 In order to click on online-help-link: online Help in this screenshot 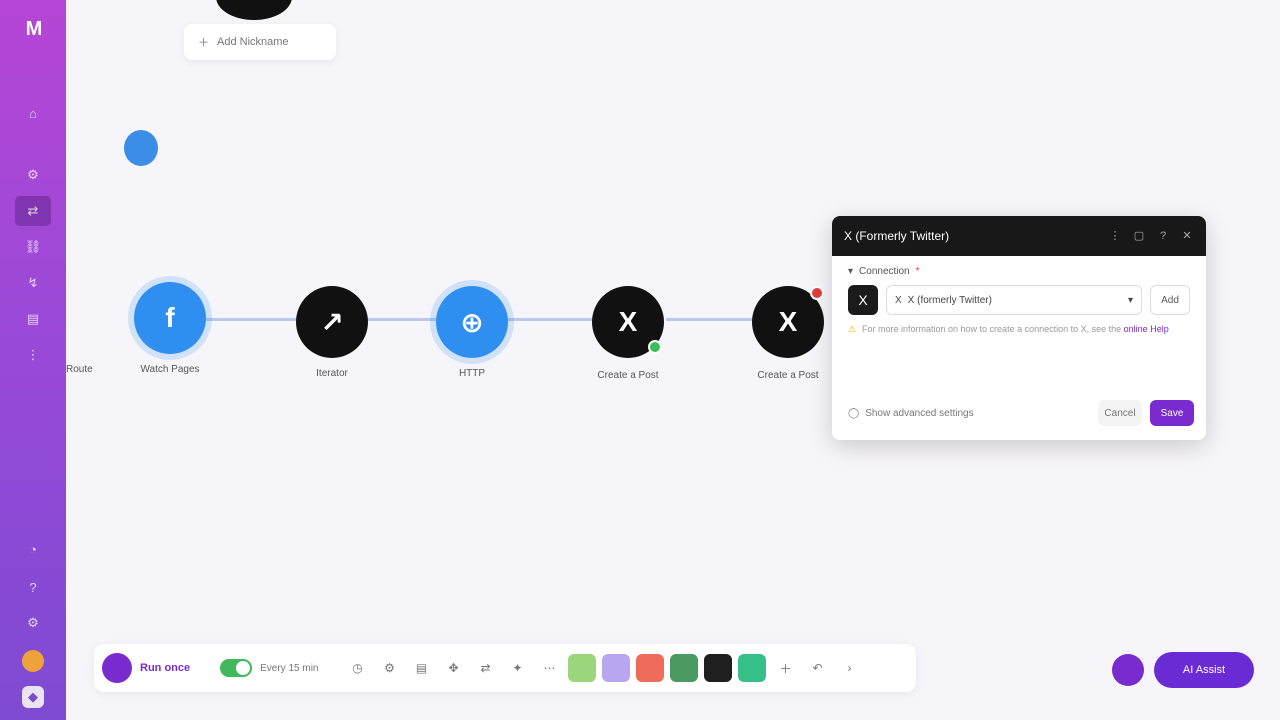, I will do `click(1146, 329)`.